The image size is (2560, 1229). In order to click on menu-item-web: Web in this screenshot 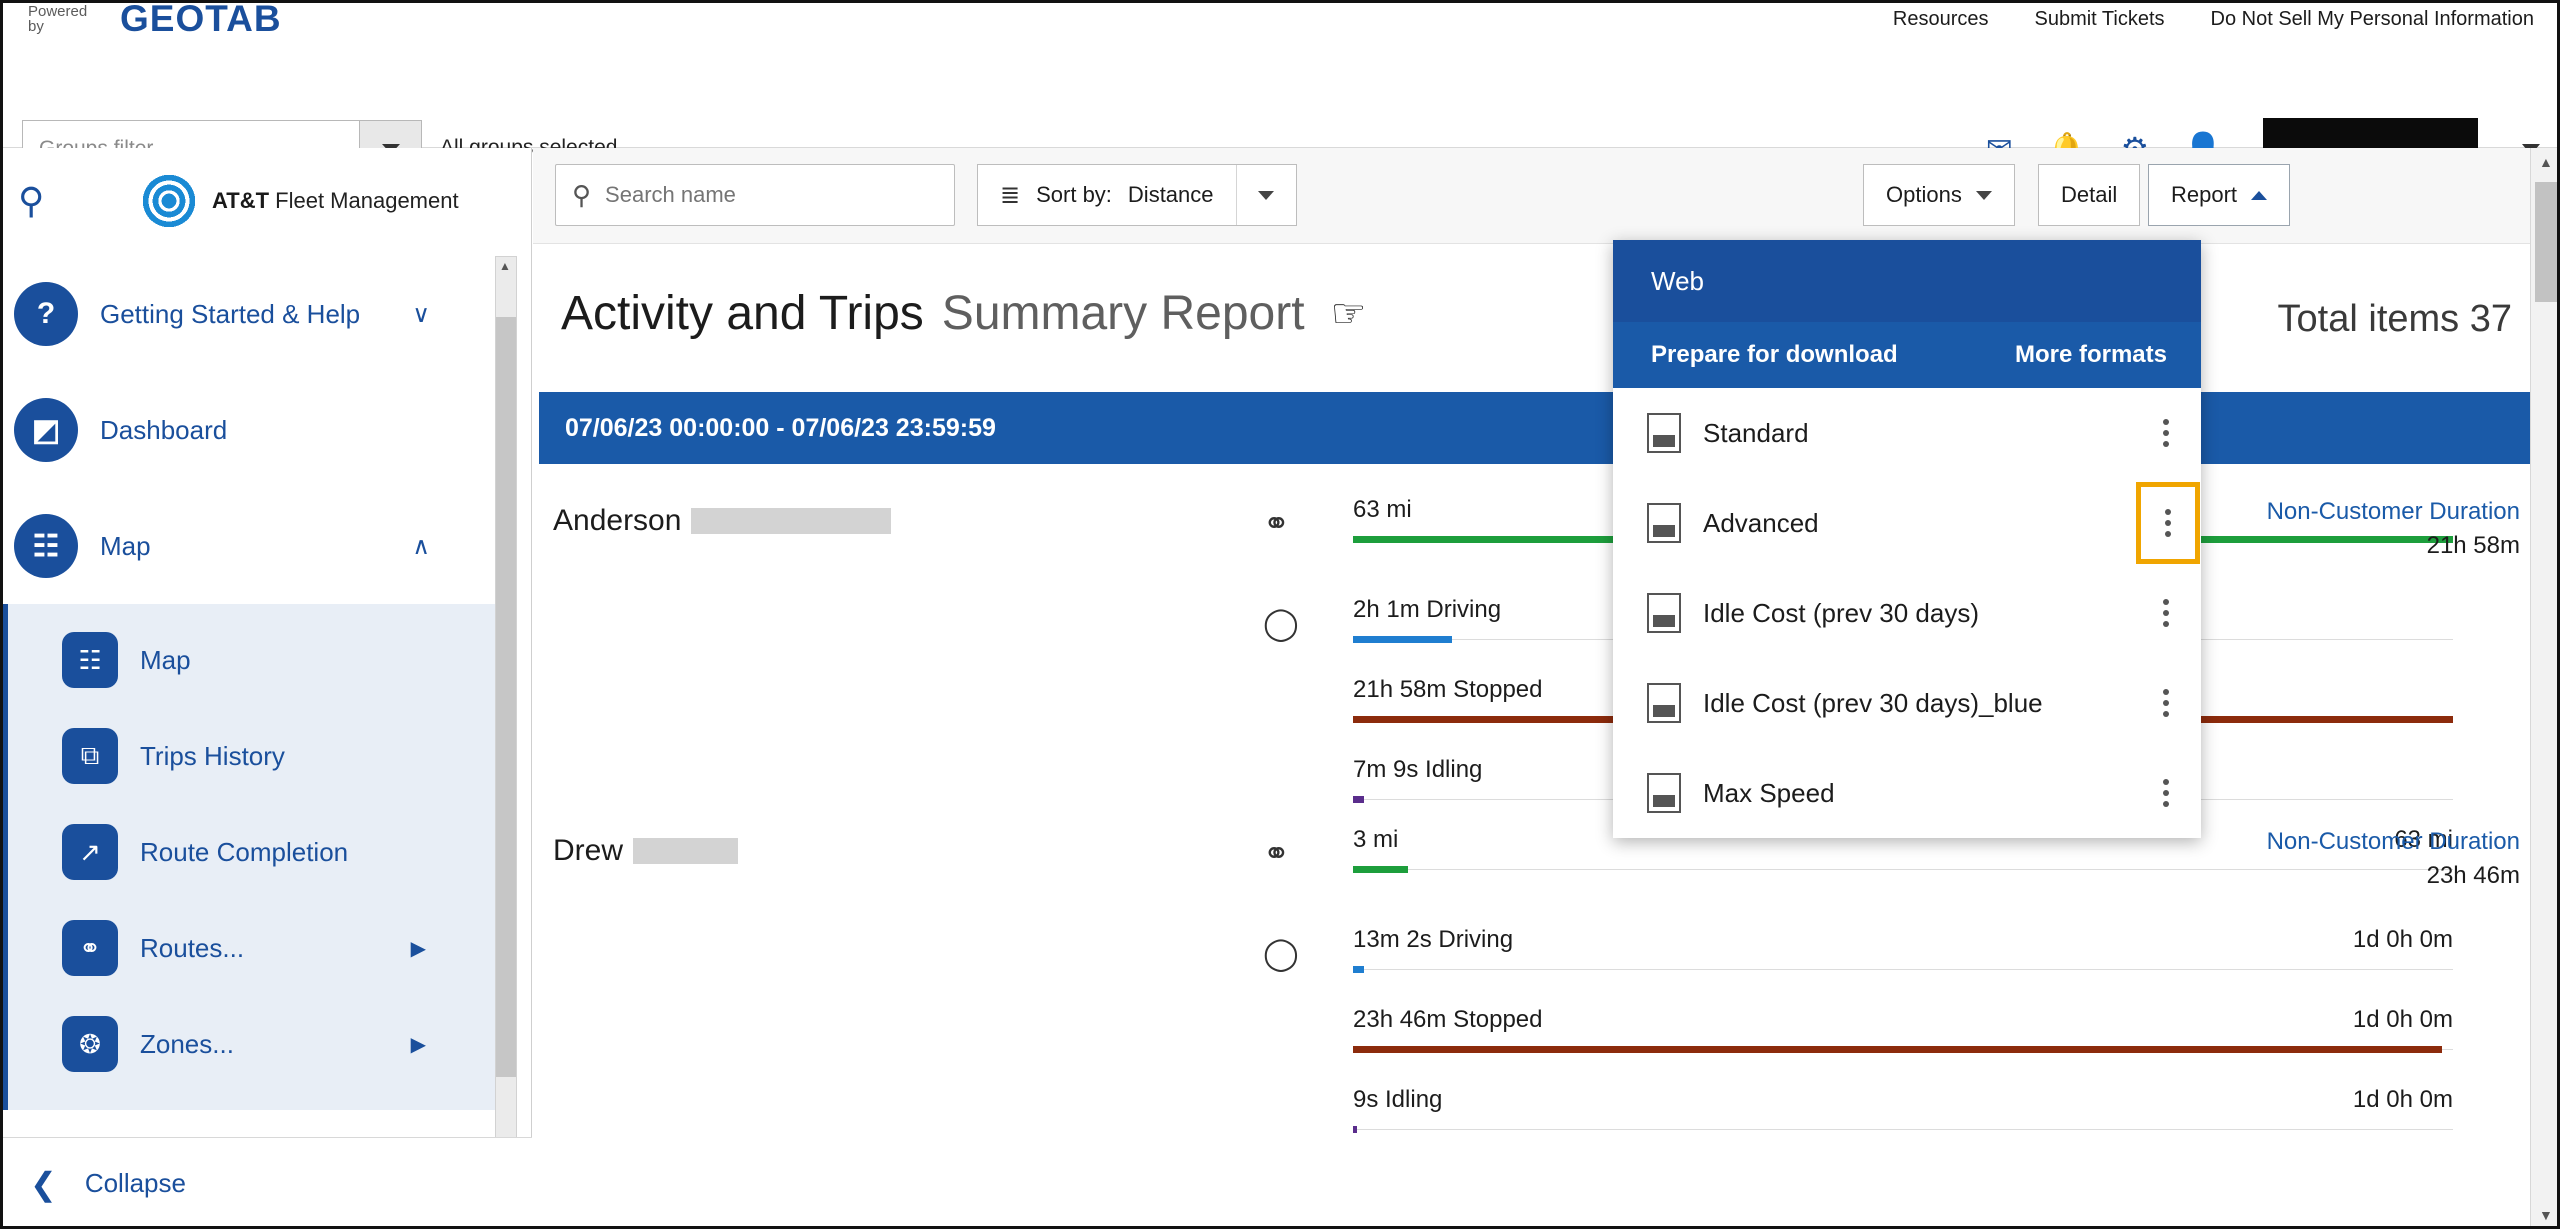, I will do `click(1907, 281)`.